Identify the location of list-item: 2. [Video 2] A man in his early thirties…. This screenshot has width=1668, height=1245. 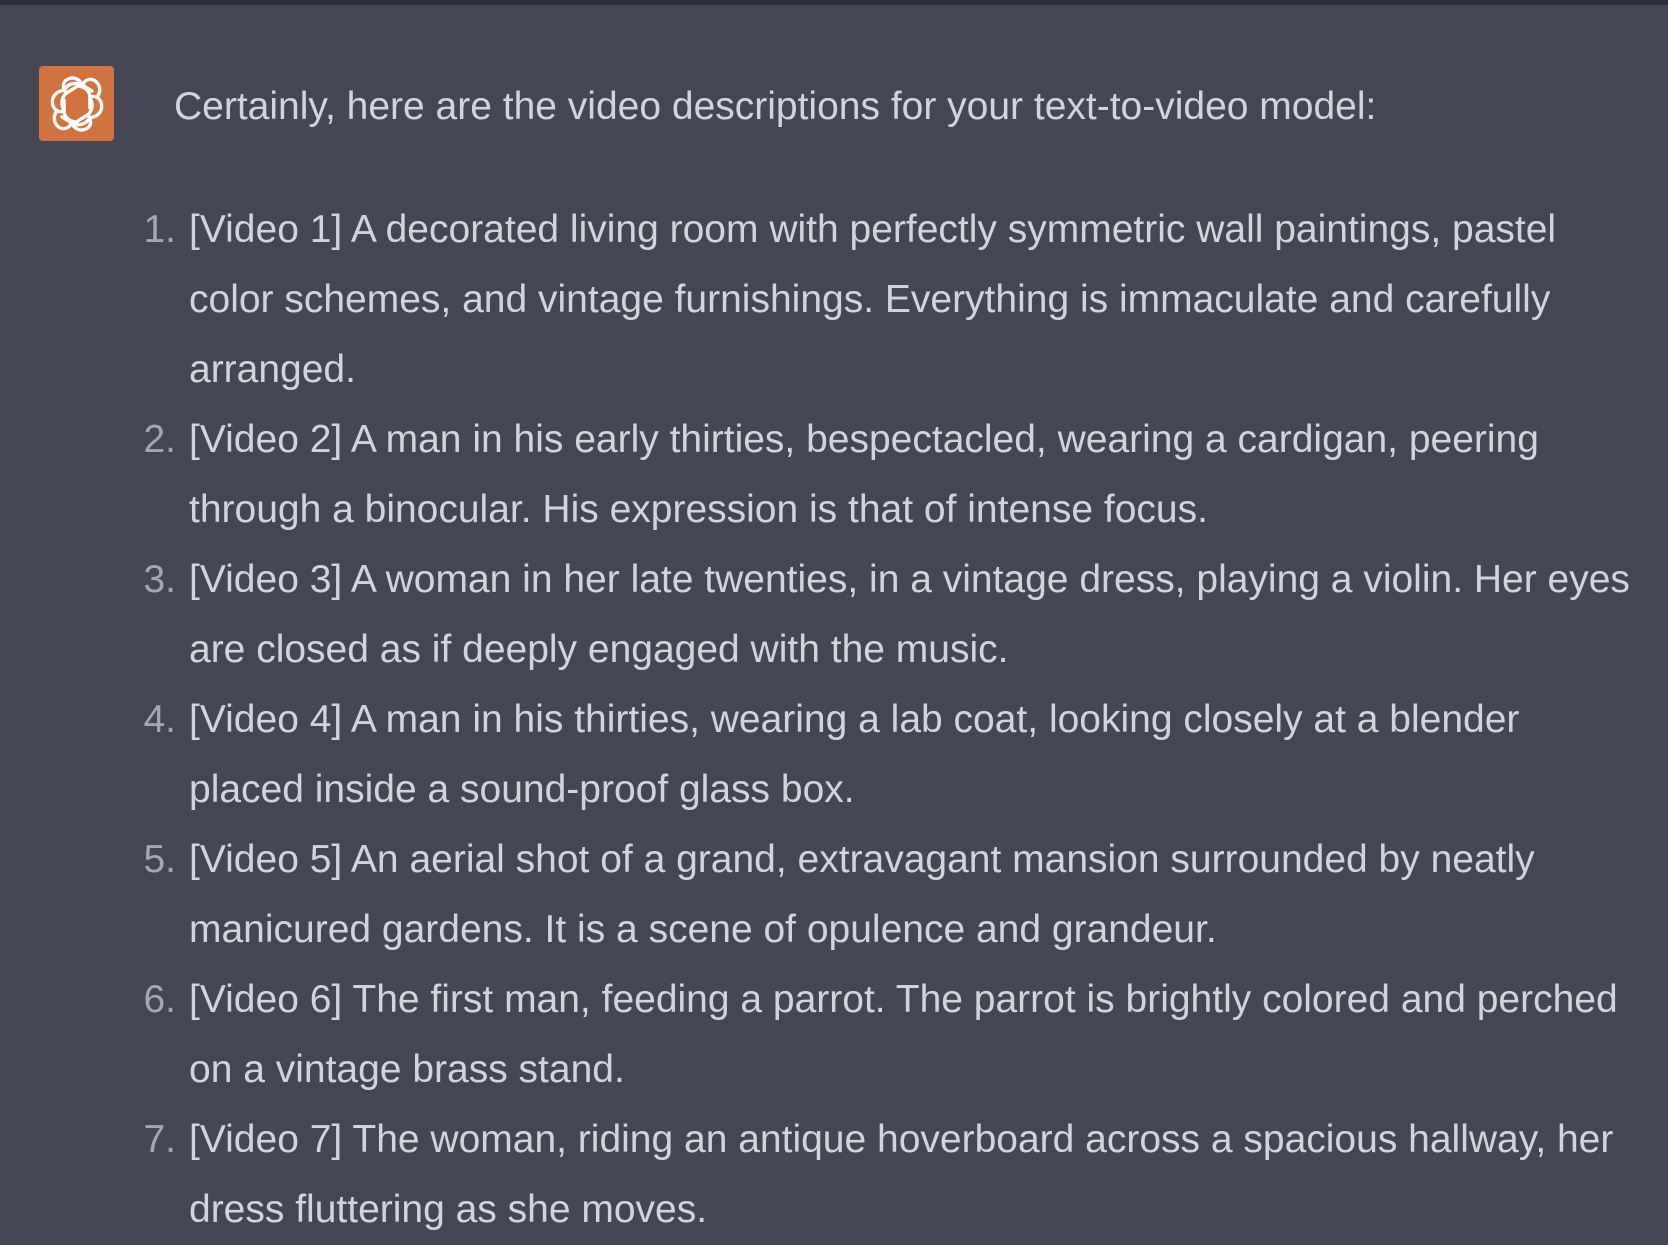
(893, 475).